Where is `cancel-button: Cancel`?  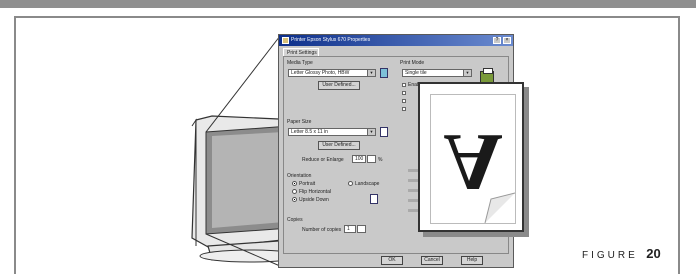
cancel-button: Cancel is located at coordinates (432, 260).